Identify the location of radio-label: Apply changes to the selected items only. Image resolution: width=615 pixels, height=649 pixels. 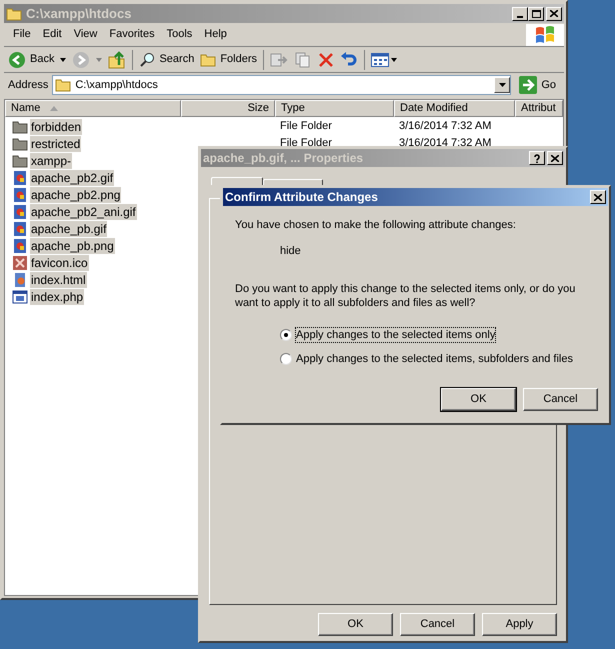
(396, 335).